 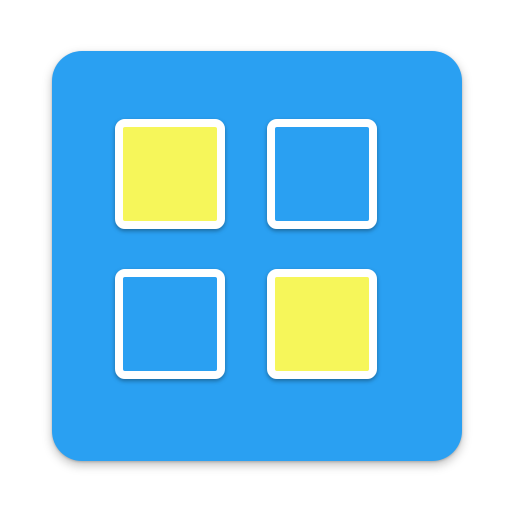 I want to click on tile-top-right, so click(x=322, y=174).